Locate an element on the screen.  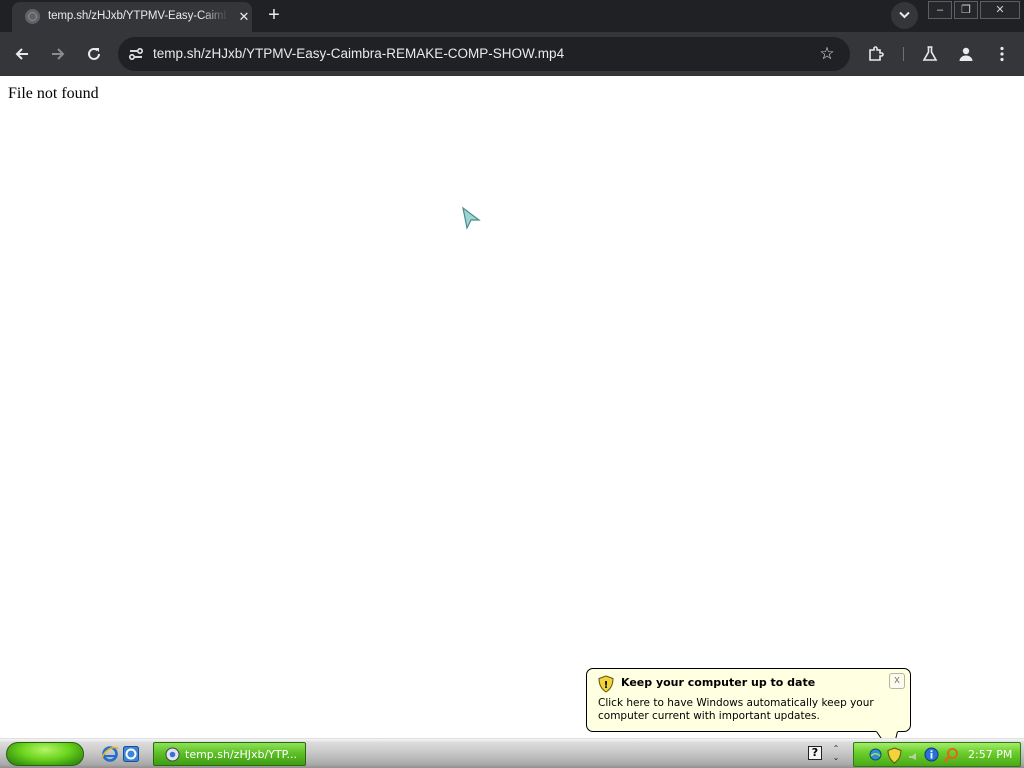
forward-button is located at coordinates (58, 54).